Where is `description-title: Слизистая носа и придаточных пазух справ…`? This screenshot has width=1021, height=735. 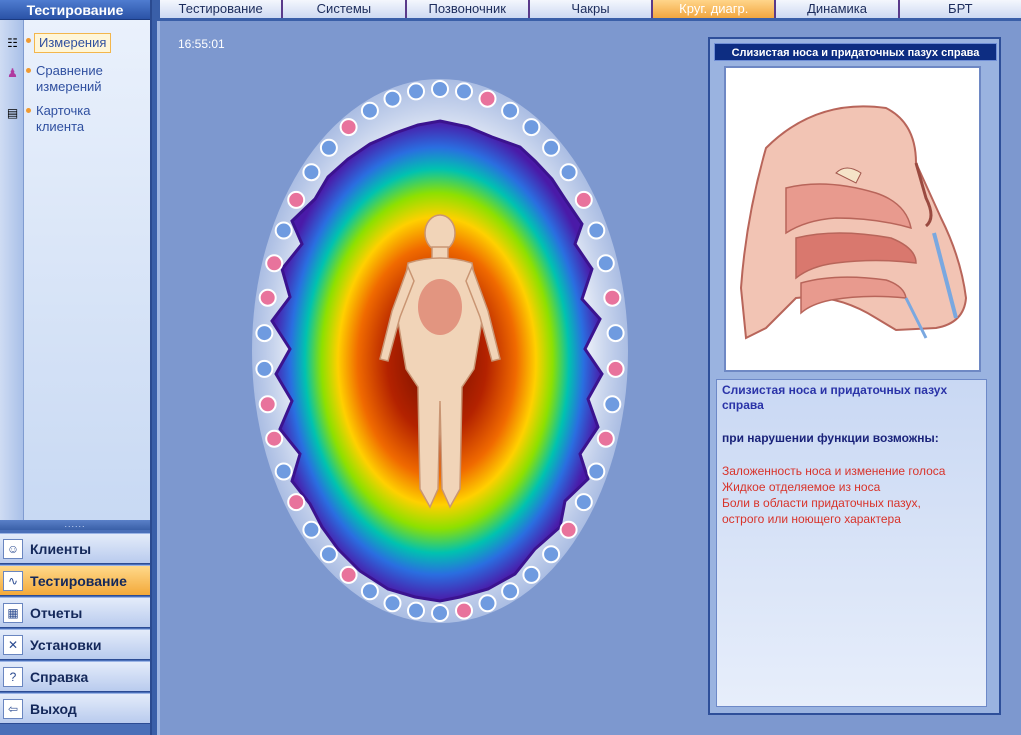 description-title: Слизистая носа и придаточных пазух справ… is located at coordinates (835, 397).